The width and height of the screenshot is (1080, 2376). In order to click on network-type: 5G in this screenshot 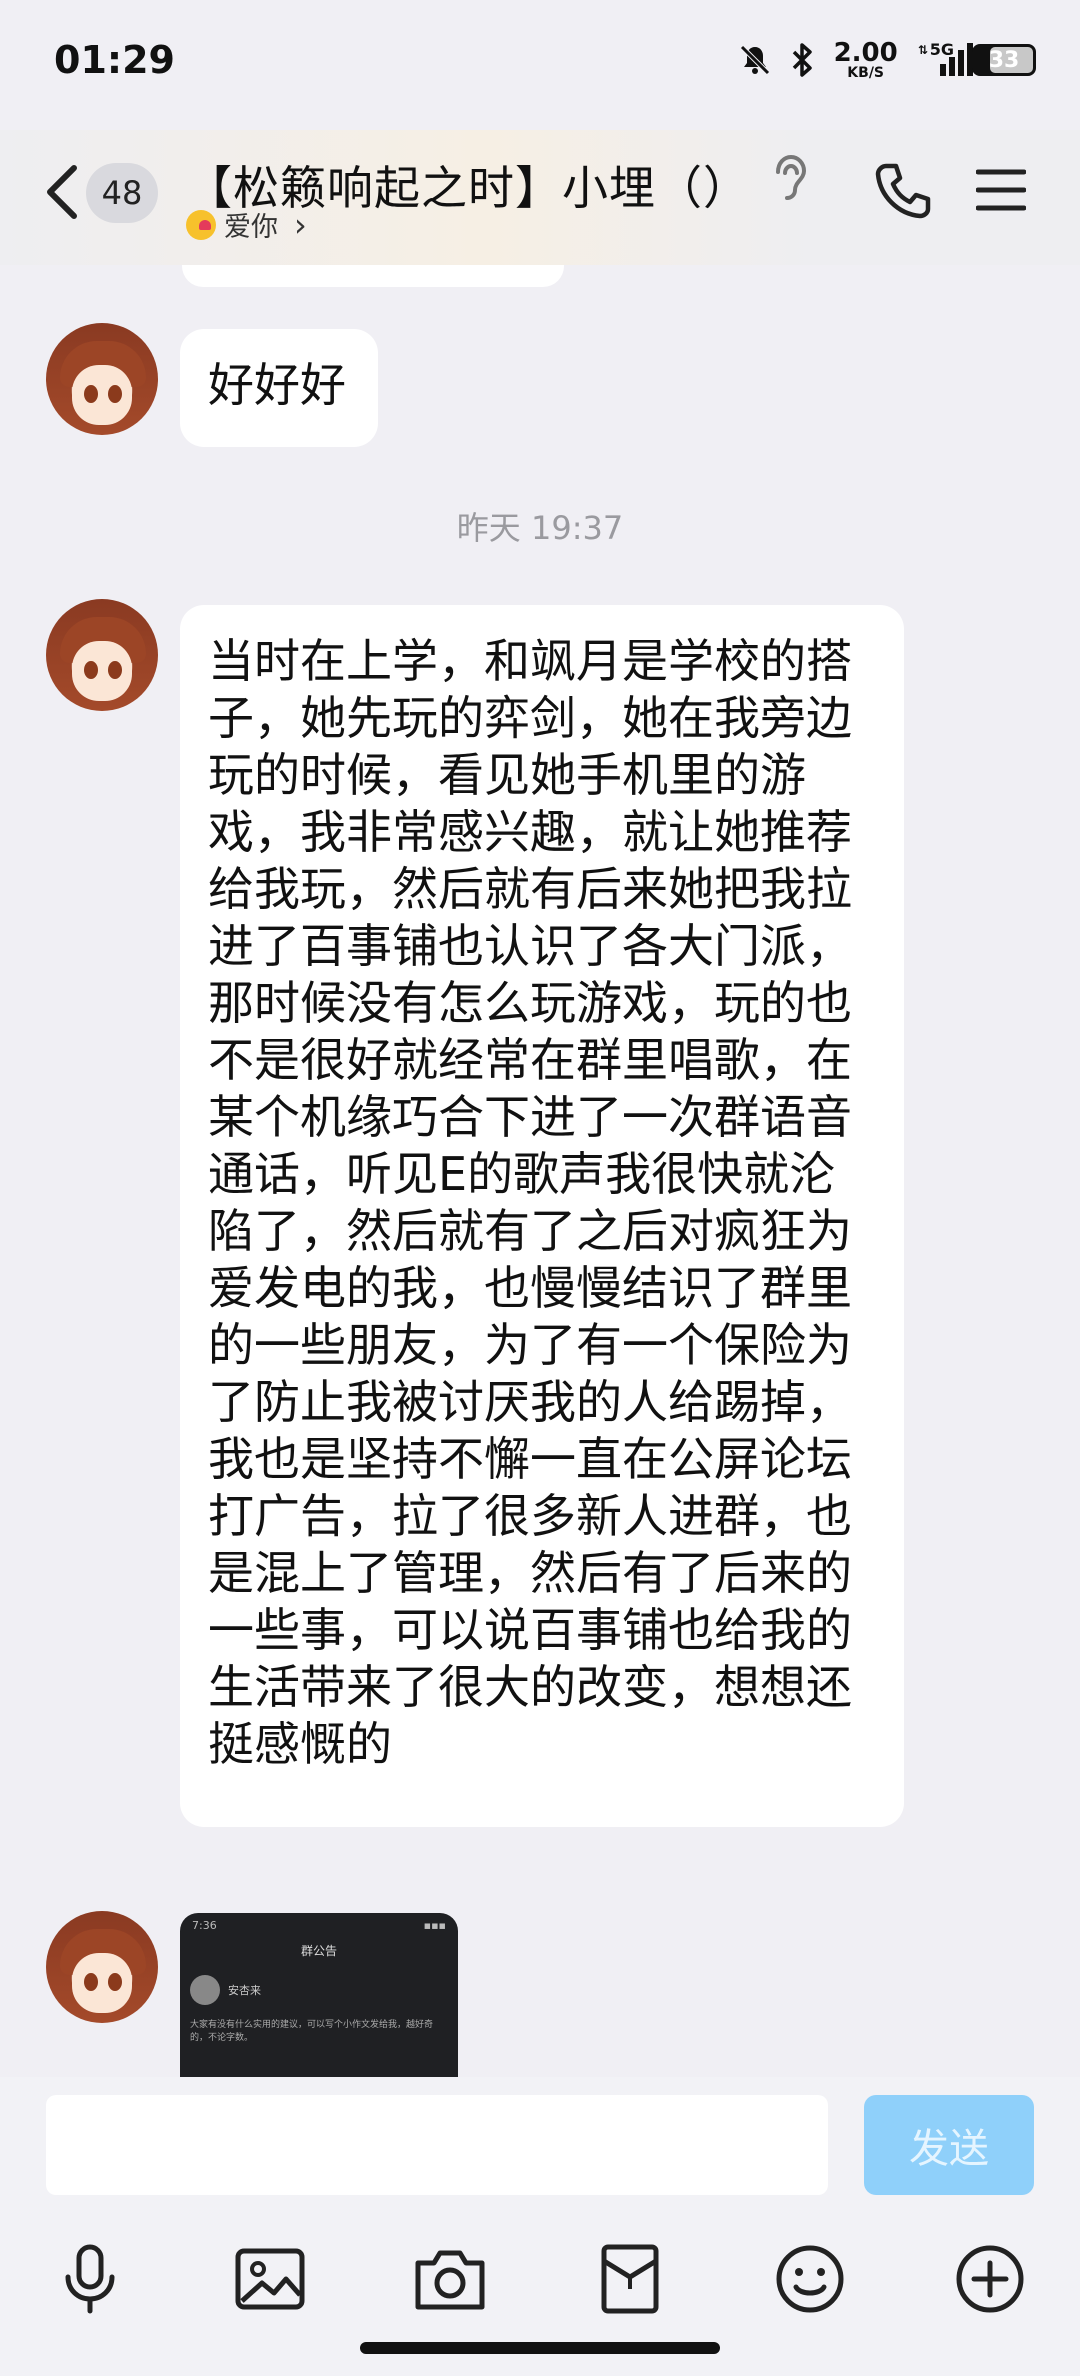, I will do `click(941, 49)`.